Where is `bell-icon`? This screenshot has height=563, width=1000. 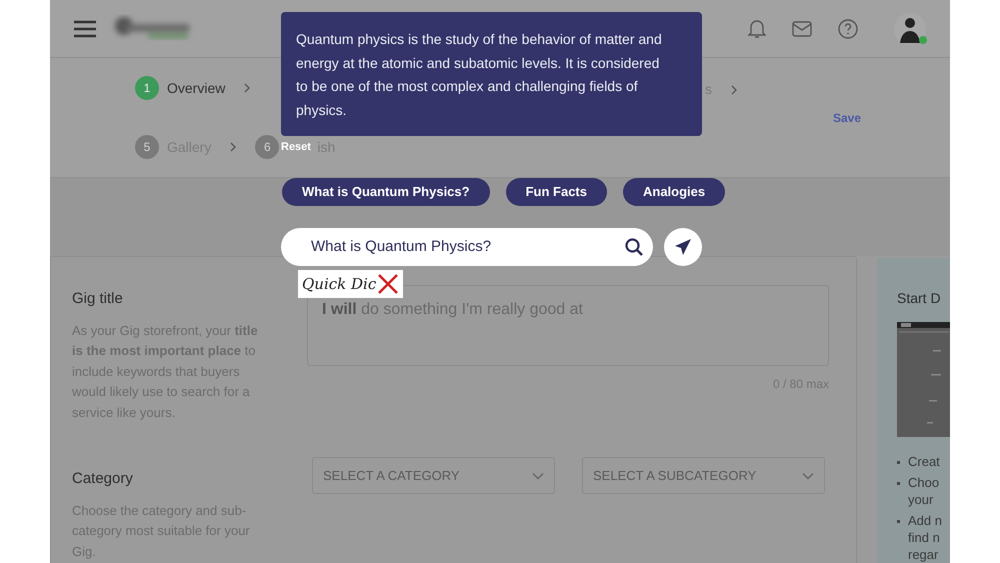 bell-icon is located at coordinates (757, 28).